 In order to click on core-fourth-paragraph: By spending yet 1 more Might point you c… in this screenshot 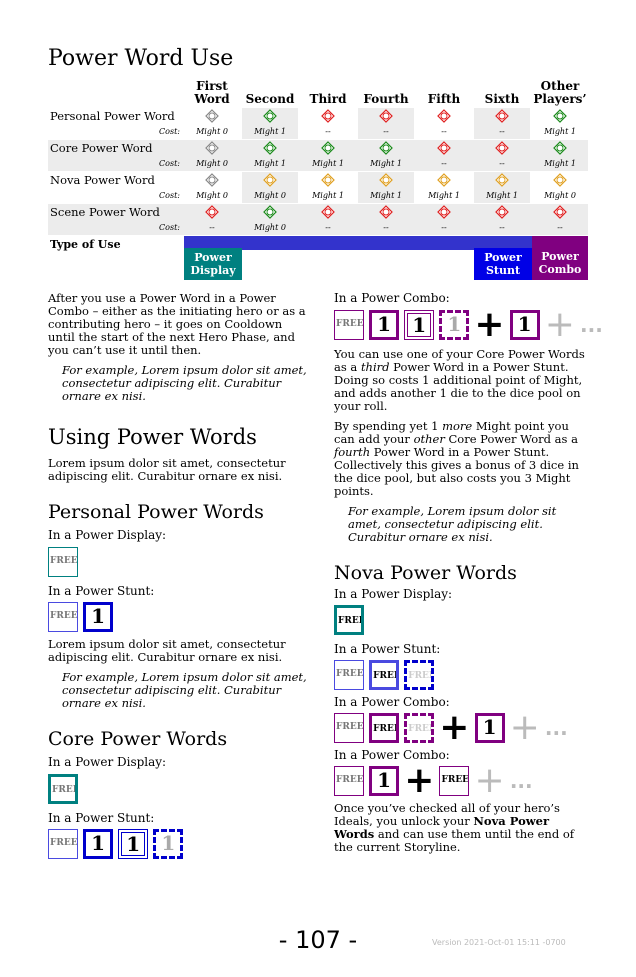, I will do `click(456, 458)`.